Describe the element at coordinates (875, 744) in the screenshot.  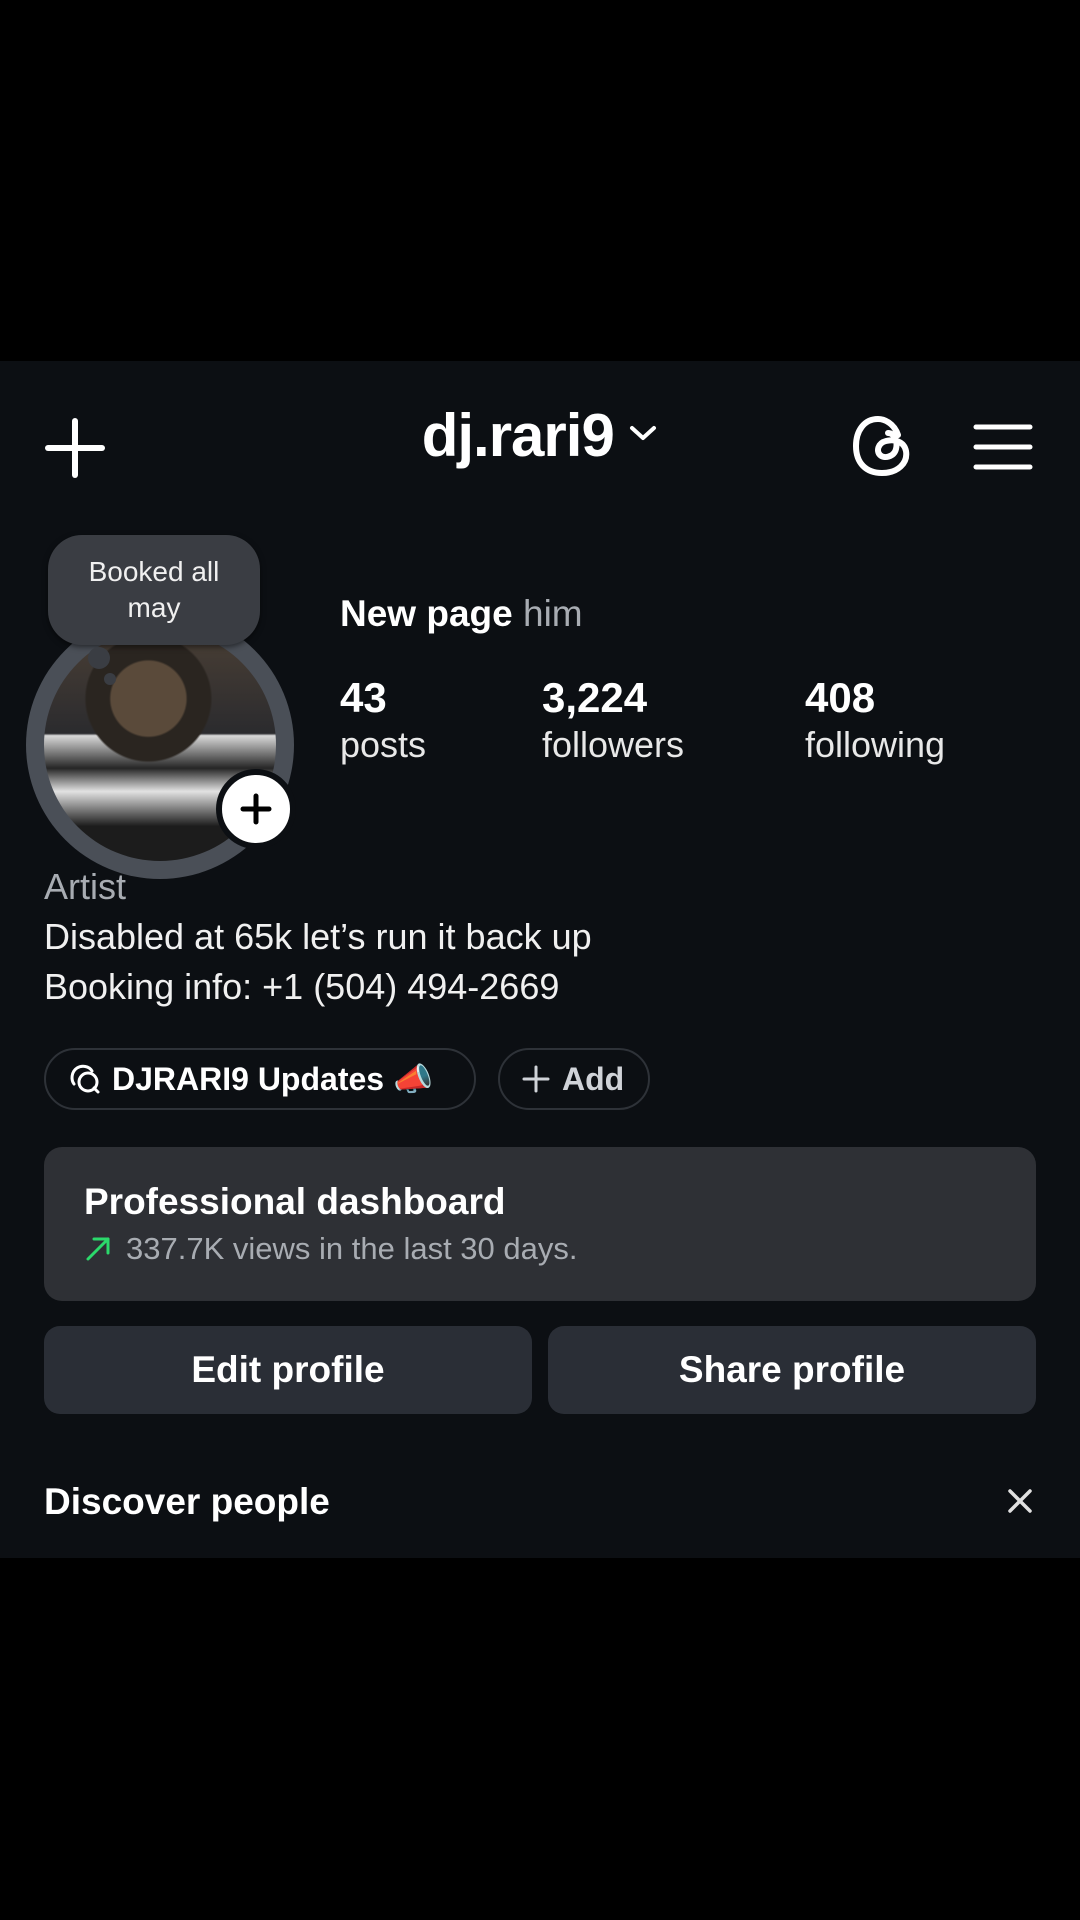
I see `stat-label: following` at that location.